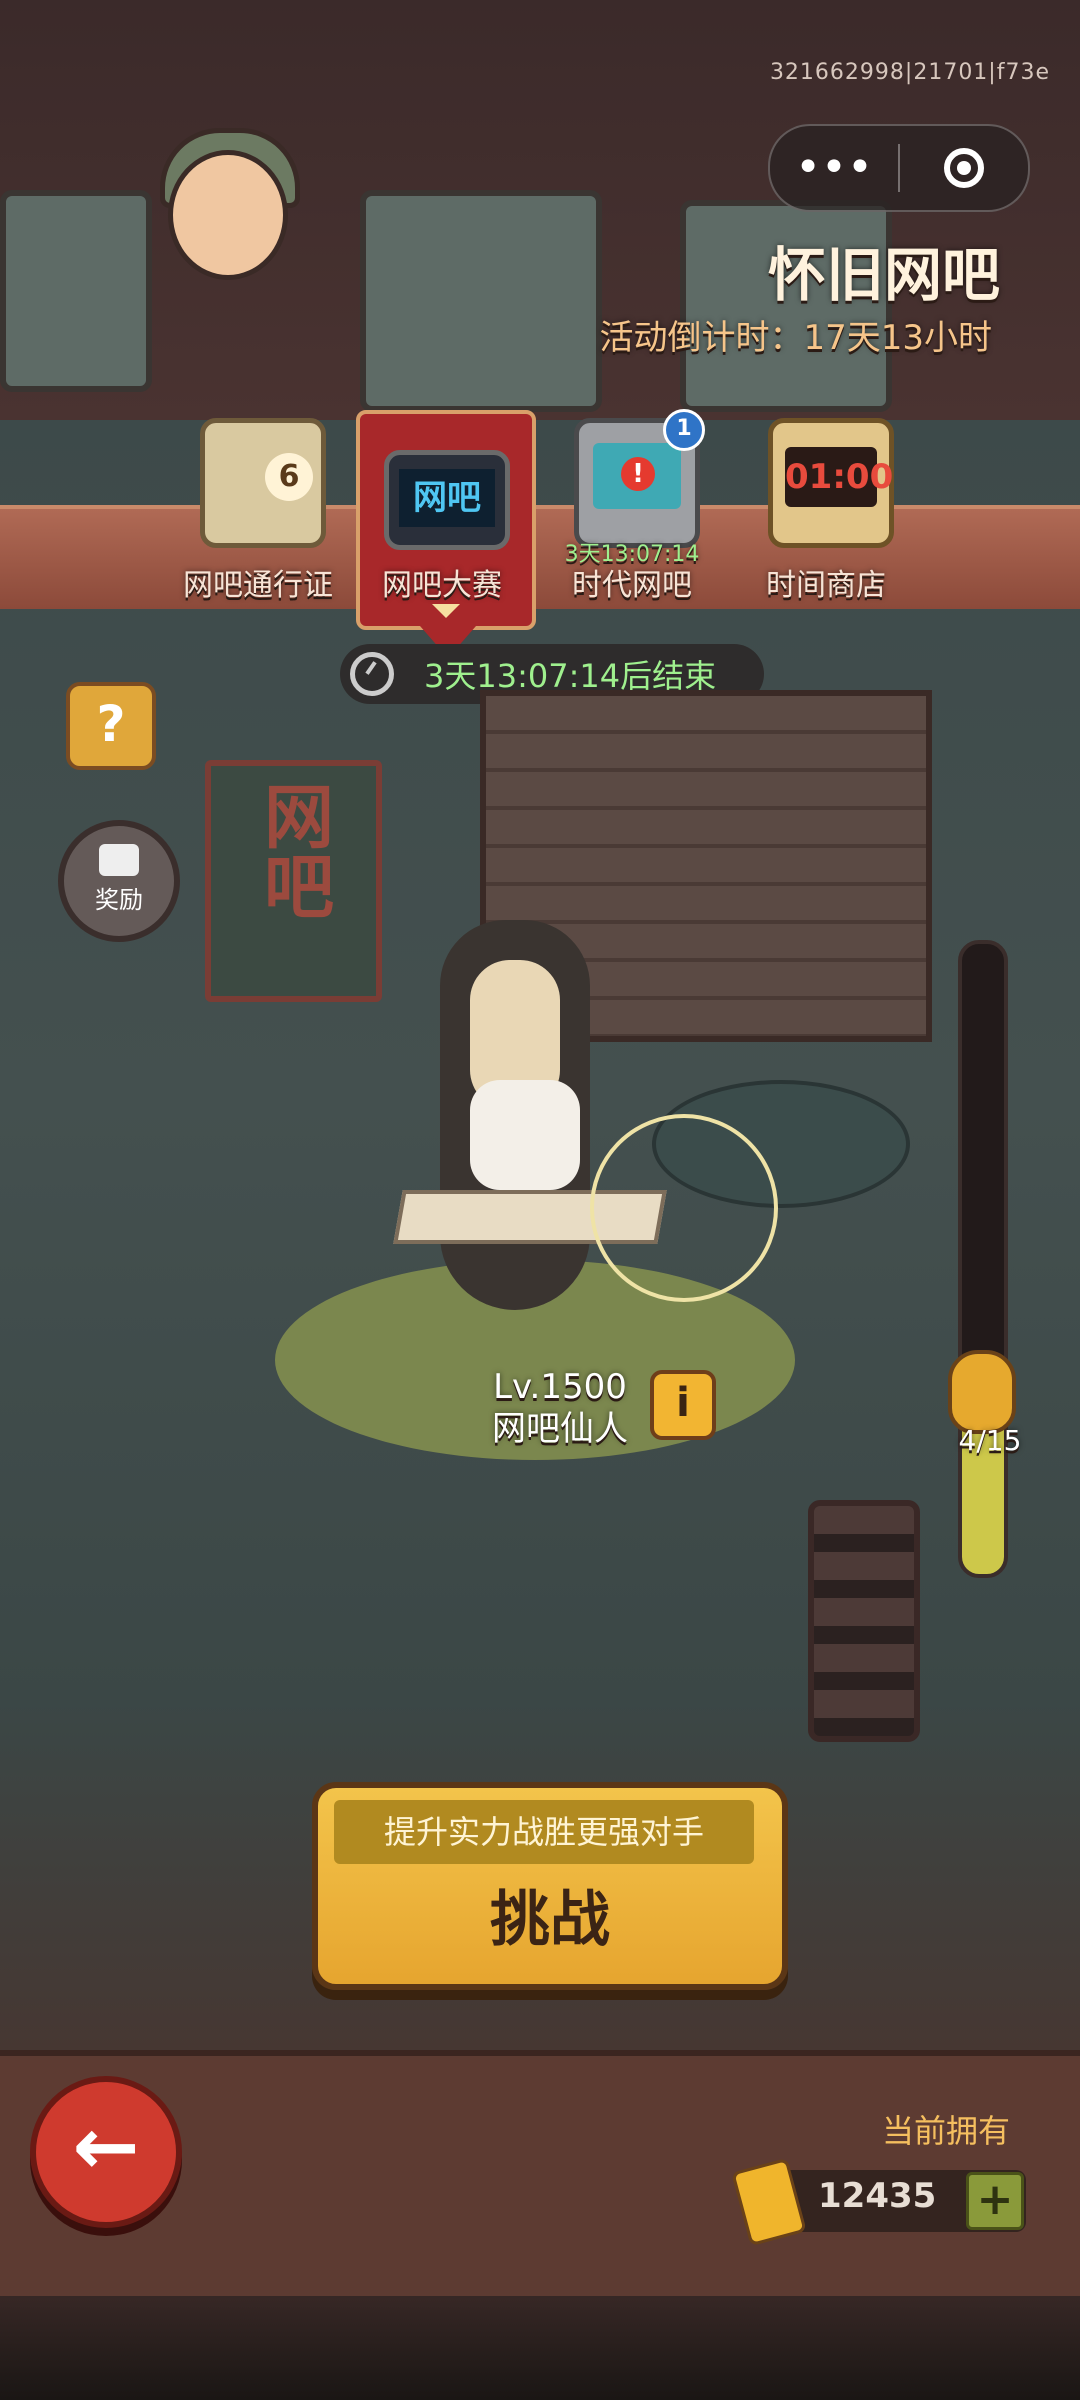 This screenshot has height=2400, width=1080. Describe the element at coordinates (525, 1135) in the screenshot. I see `opponent-body` at that location.